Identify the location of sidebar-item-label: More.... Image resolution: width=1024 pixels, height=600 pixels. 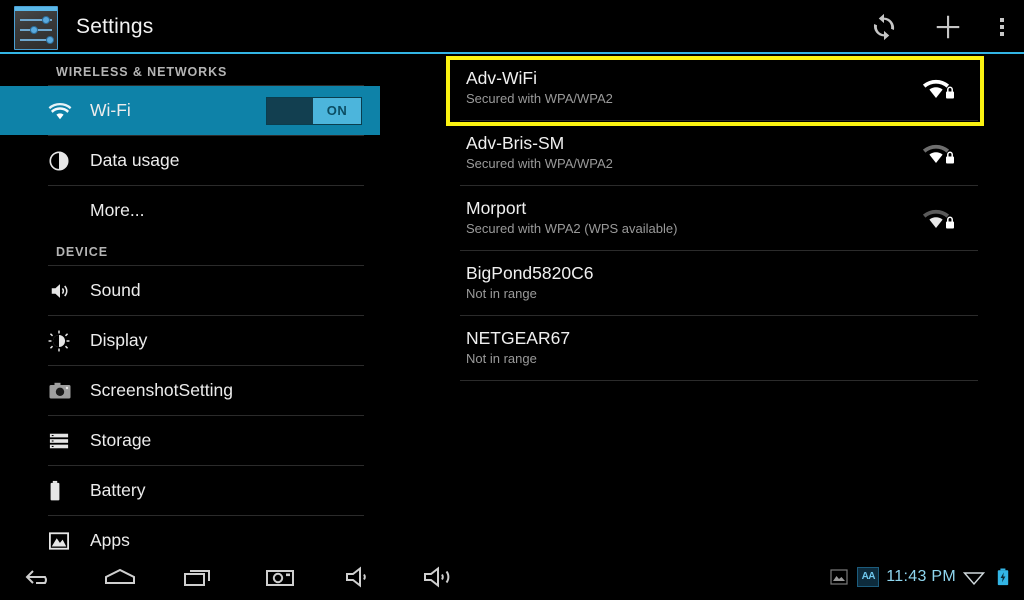
(117, 210).